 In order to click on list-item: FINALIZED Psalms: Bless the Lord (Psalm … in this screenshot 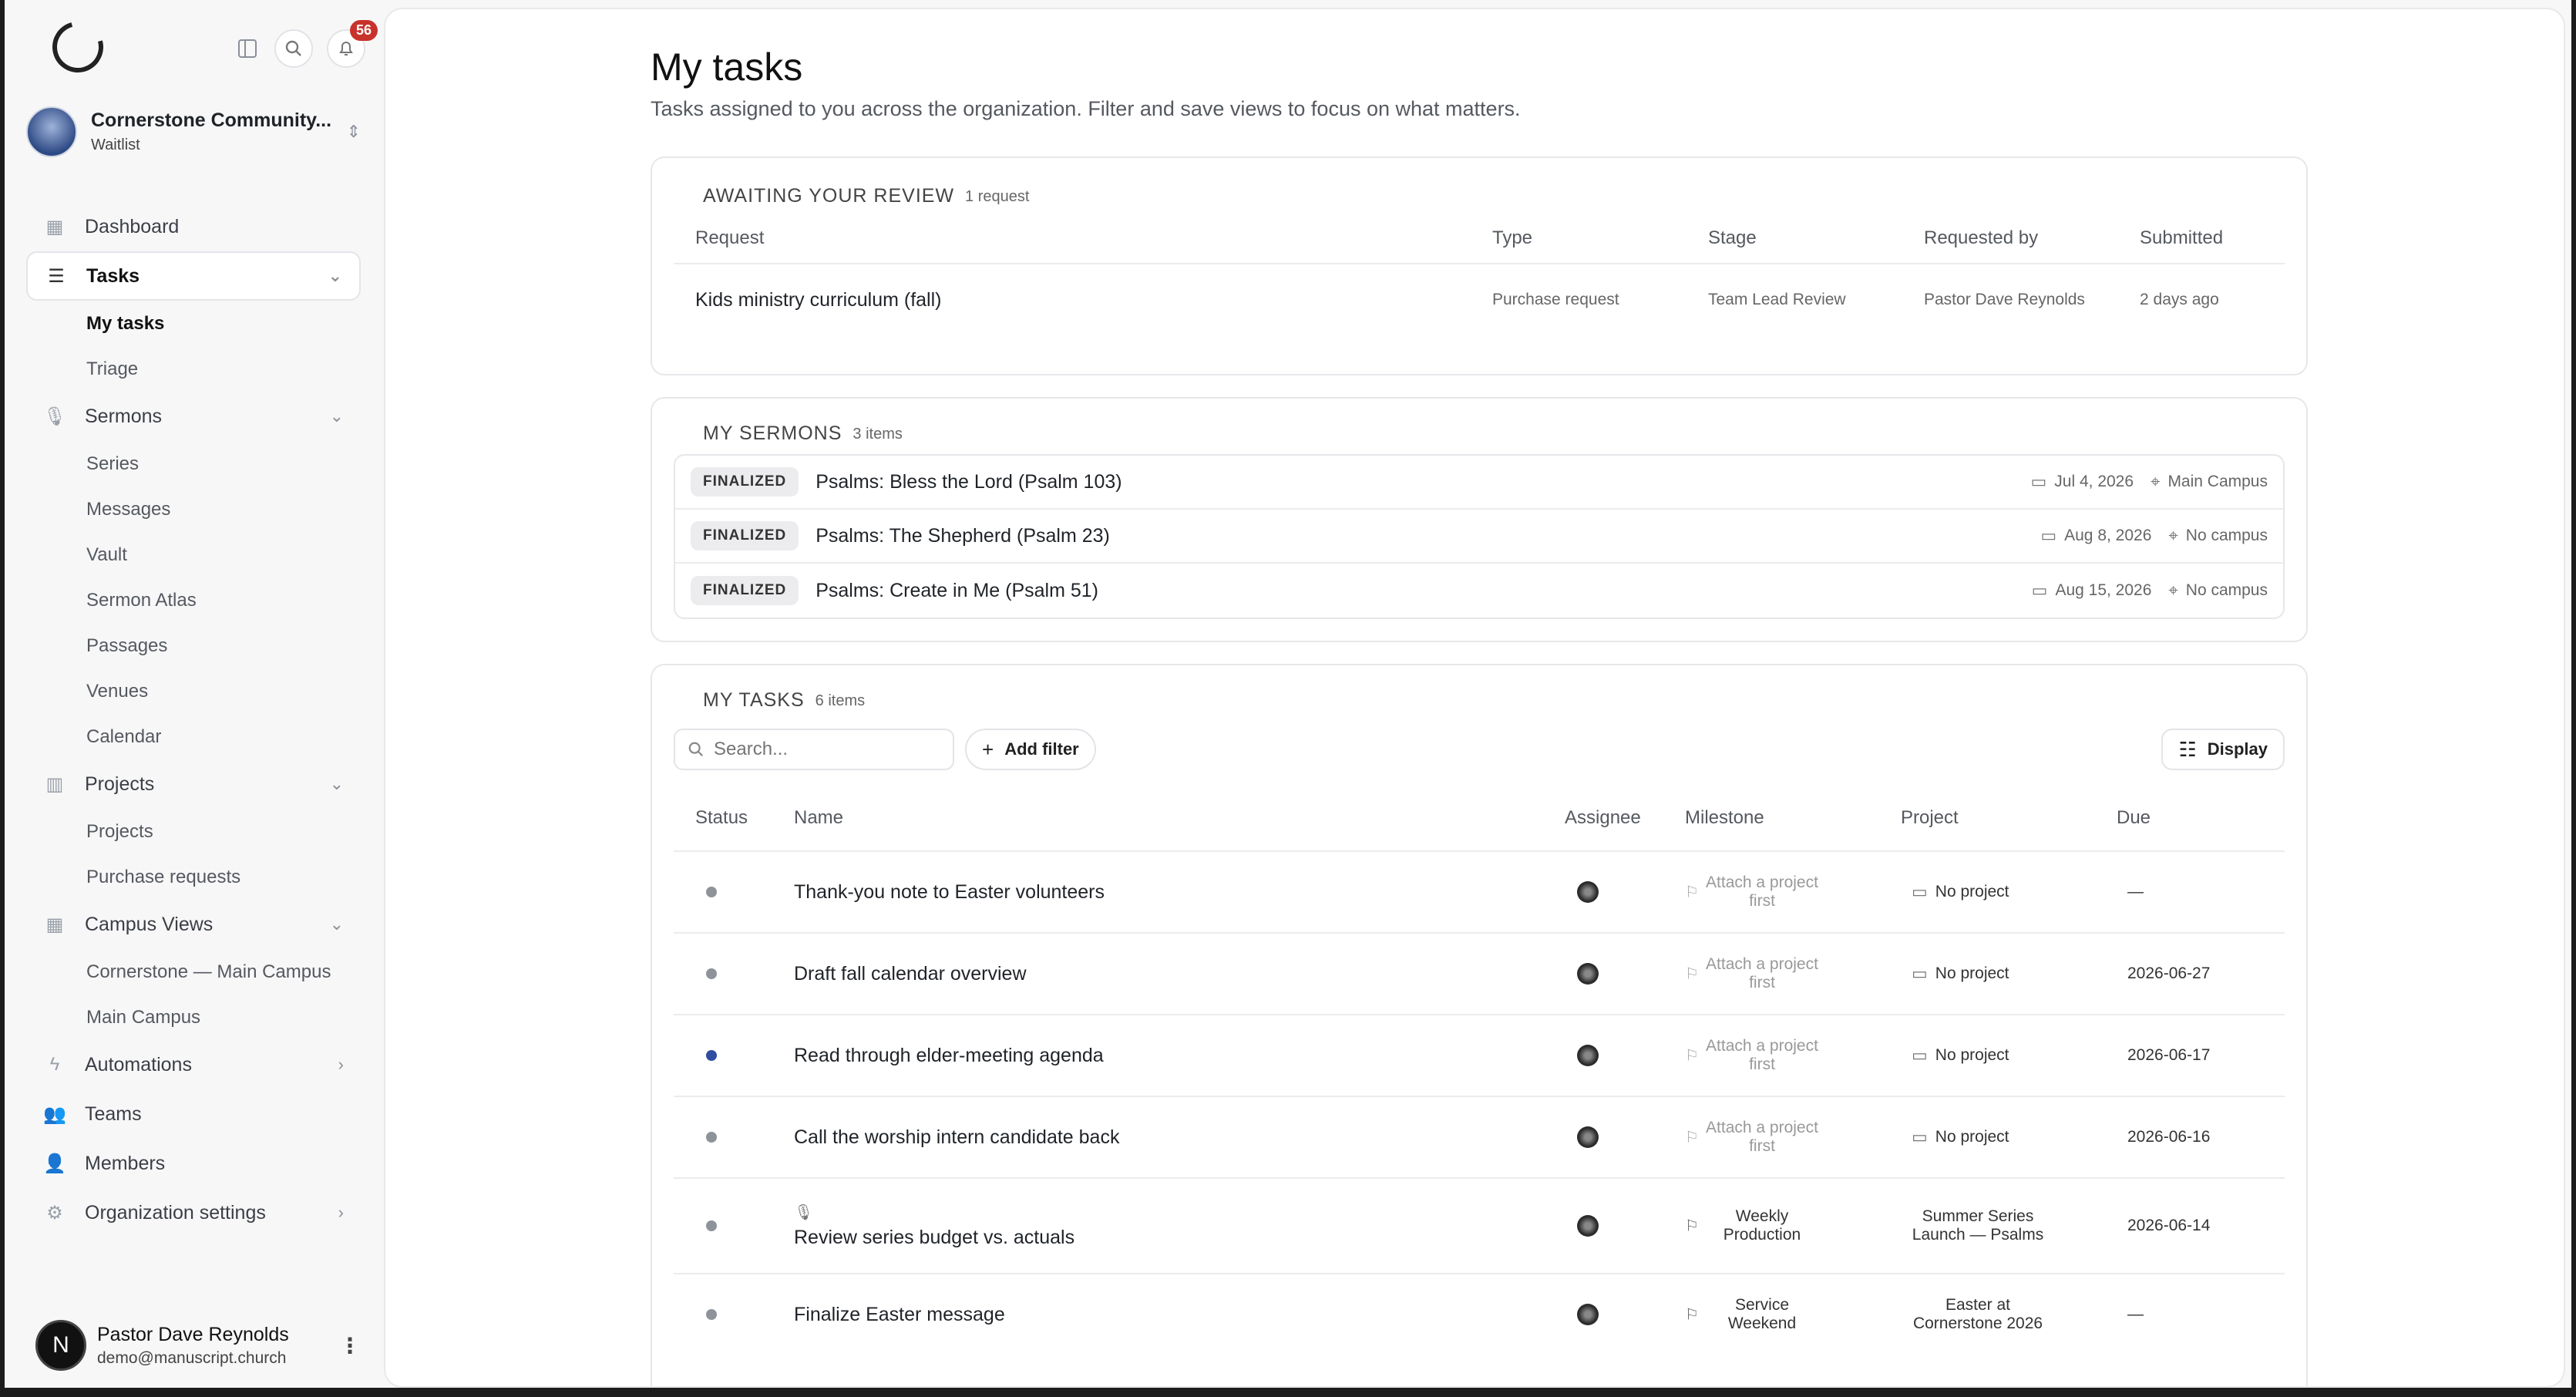, I will do `click(1479, 483)`.